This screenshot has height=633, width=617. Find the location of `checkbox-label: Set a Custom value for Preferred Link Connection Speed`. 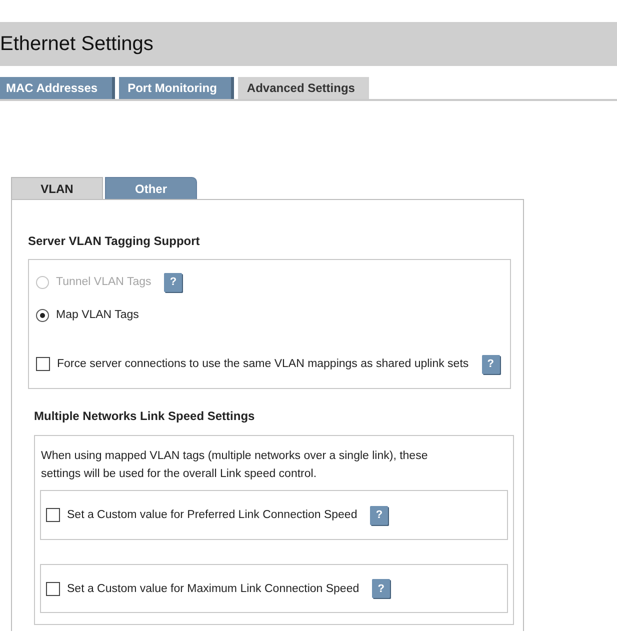

checkbox-label: Set a Custom value for Preferred Link Connection Speed is located at coordinates (212, 515).